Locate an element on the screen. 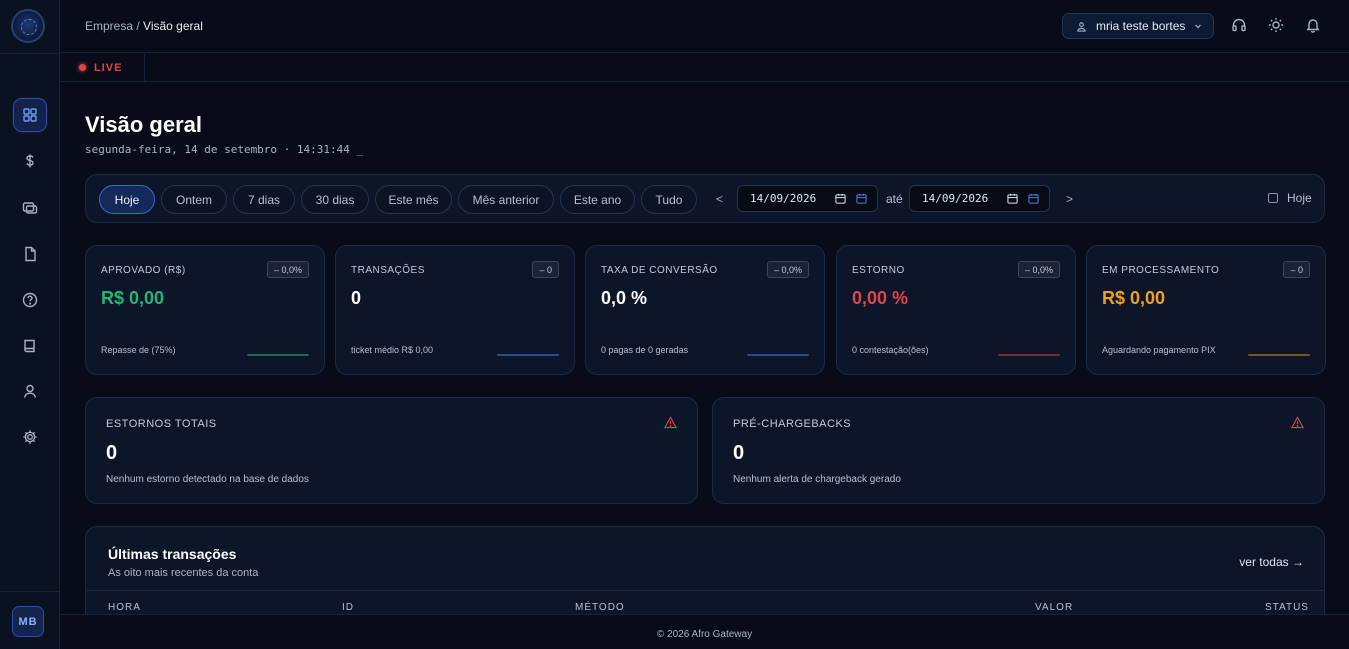 This screenshot has width=1349, height=649. today-checkbox is located at coordinates (1273, 198).